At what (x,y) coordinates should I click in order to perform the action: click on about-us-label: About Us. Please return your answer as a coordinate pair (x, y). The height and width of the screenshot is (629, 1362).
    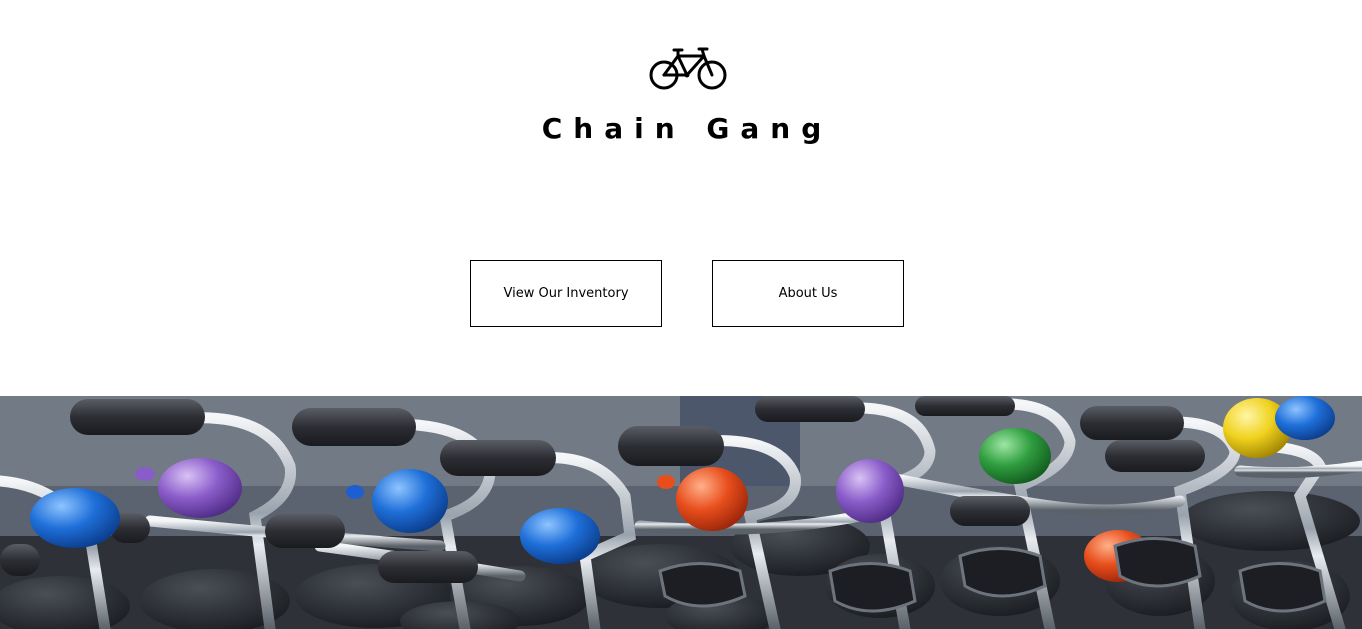
    Looking at the image, I should click on (808, 293).